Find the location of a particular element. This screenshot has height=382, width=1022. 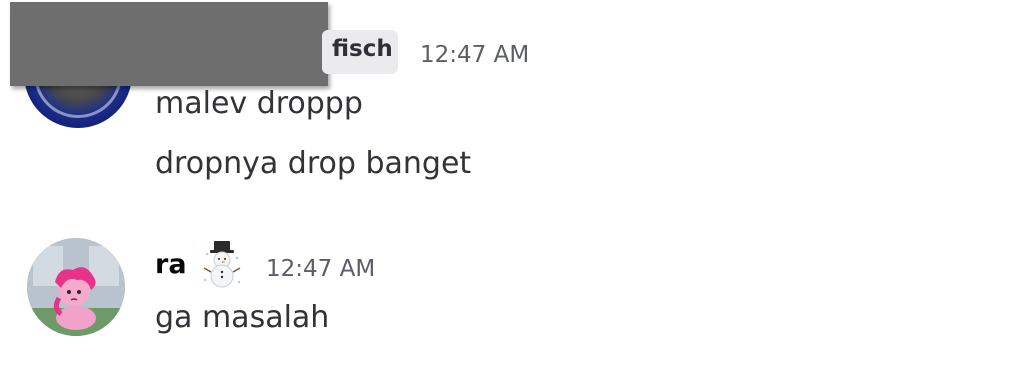

message-text: dropnya drop banget is located at coordinates (313, 163).